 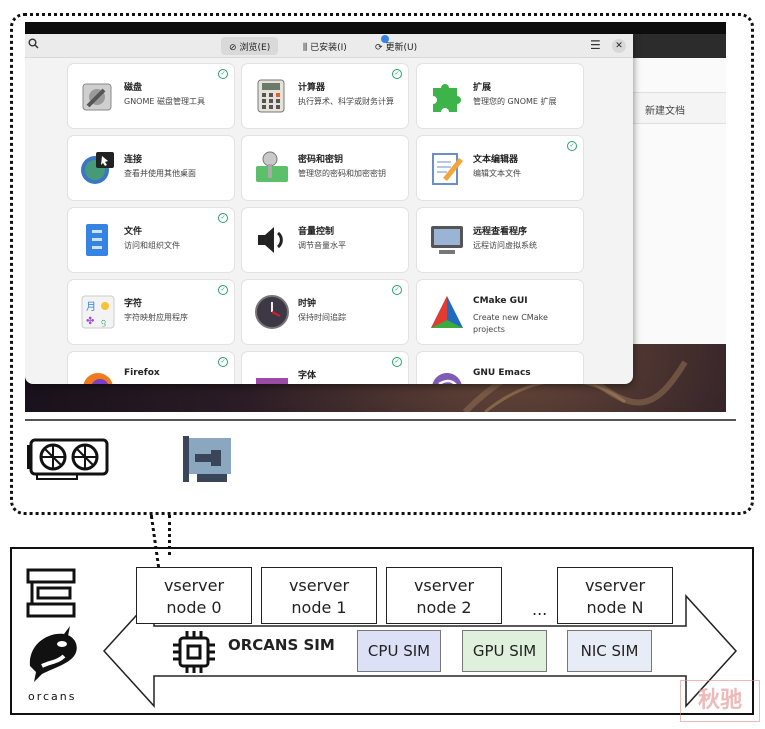 I want to click on app-name: 文件, so click(x=133, y=232).